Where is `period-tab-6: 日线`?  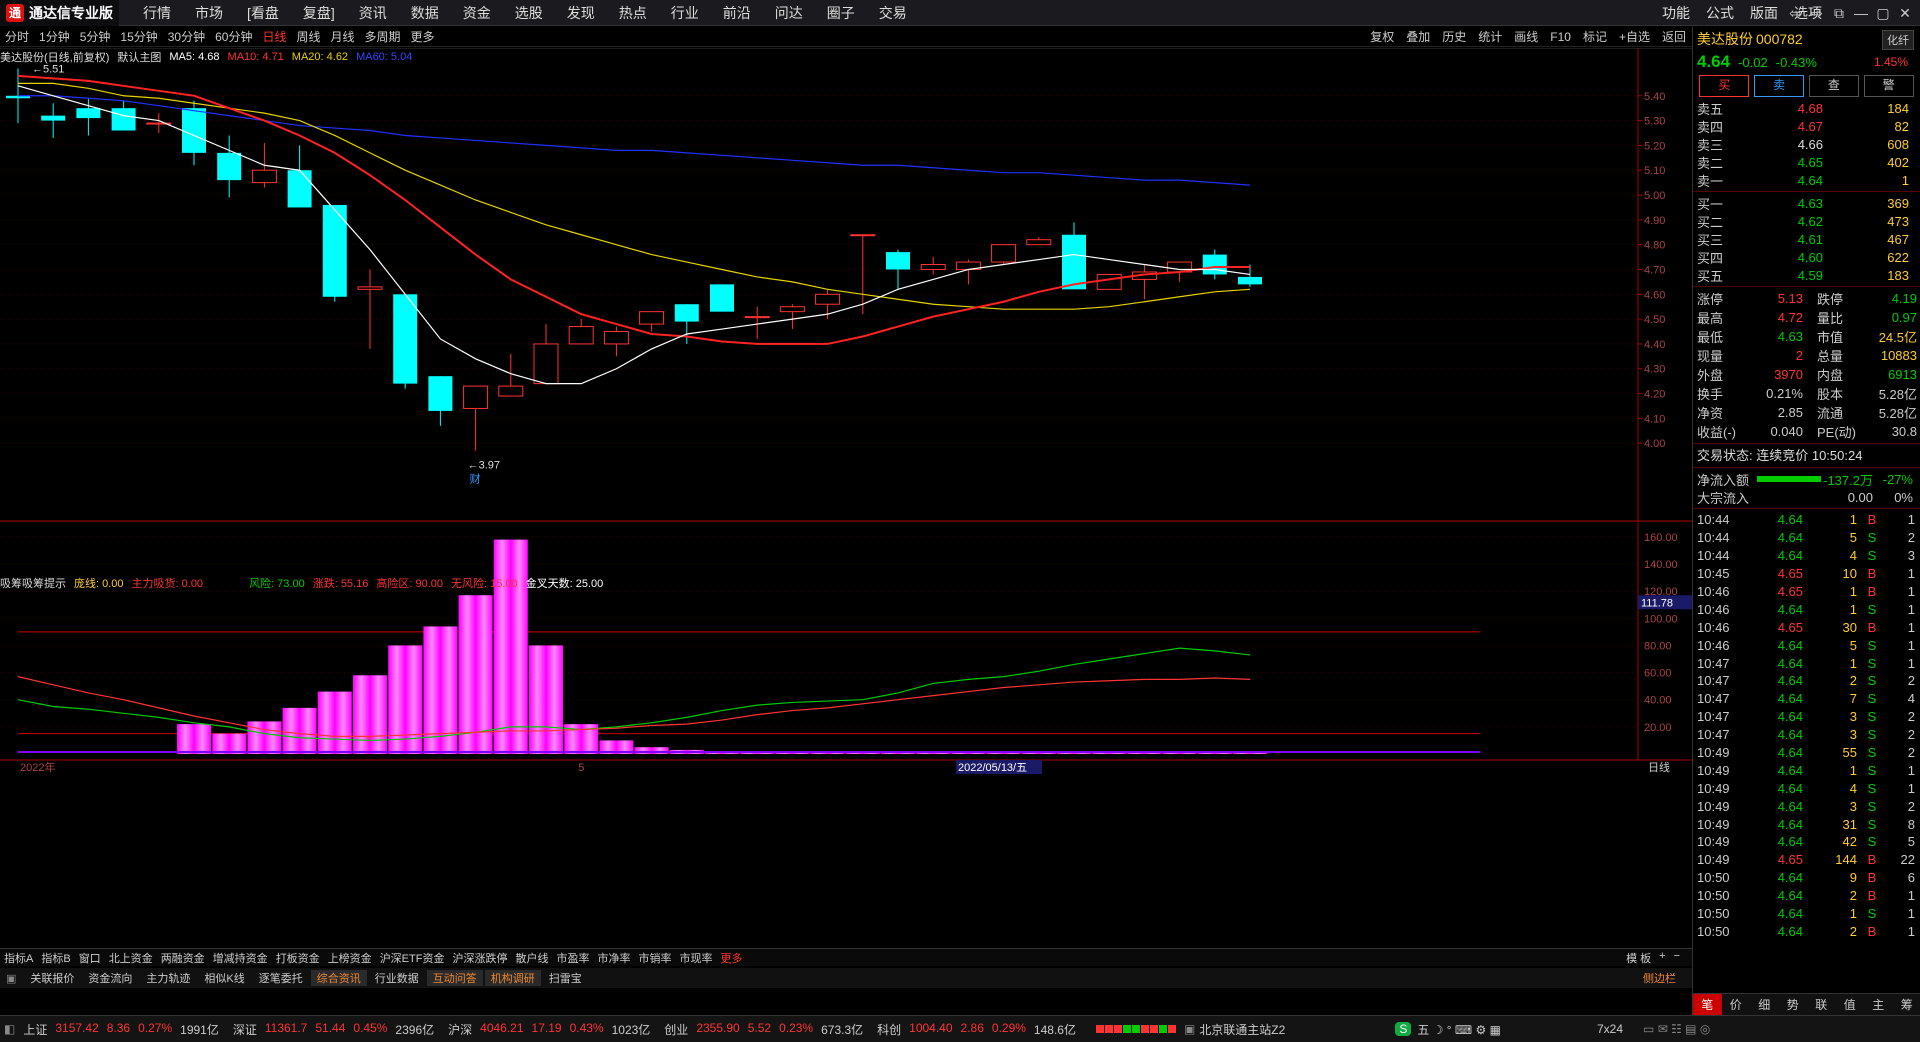
period-tab-6: 日线 is located at coordinates (274, 36).